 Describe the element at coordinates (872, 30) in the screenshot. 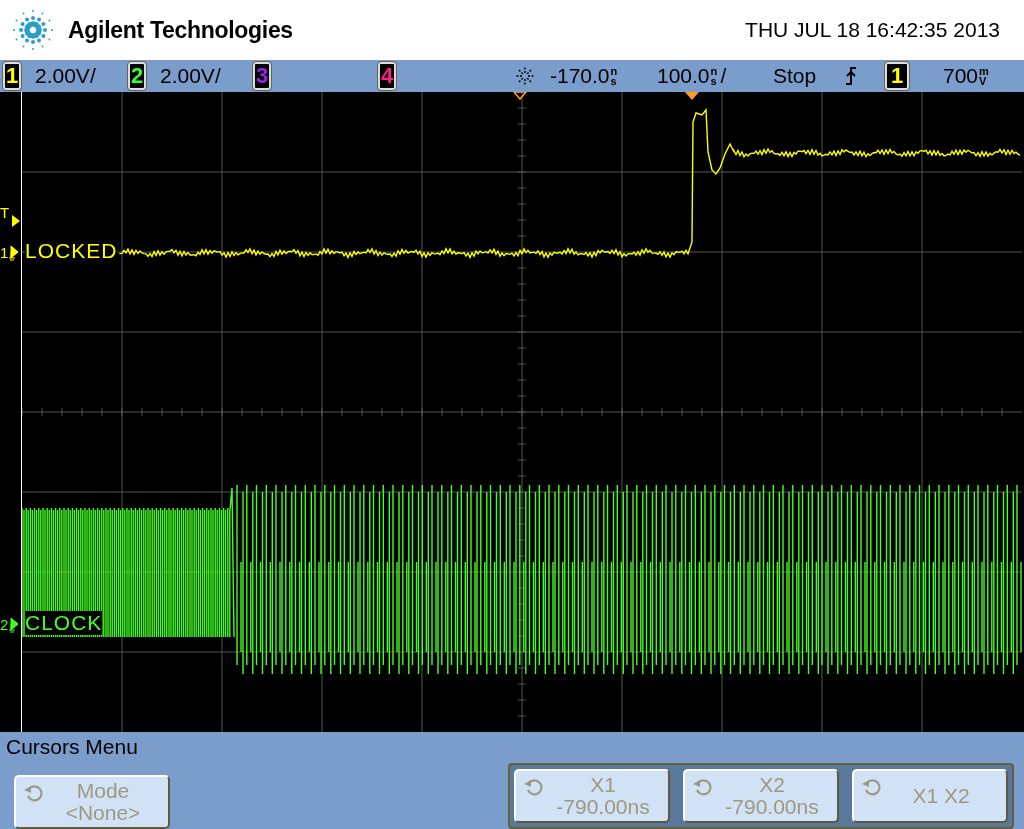

I see `date-time: THU JUL 18 16:42:35 2013` at that location.